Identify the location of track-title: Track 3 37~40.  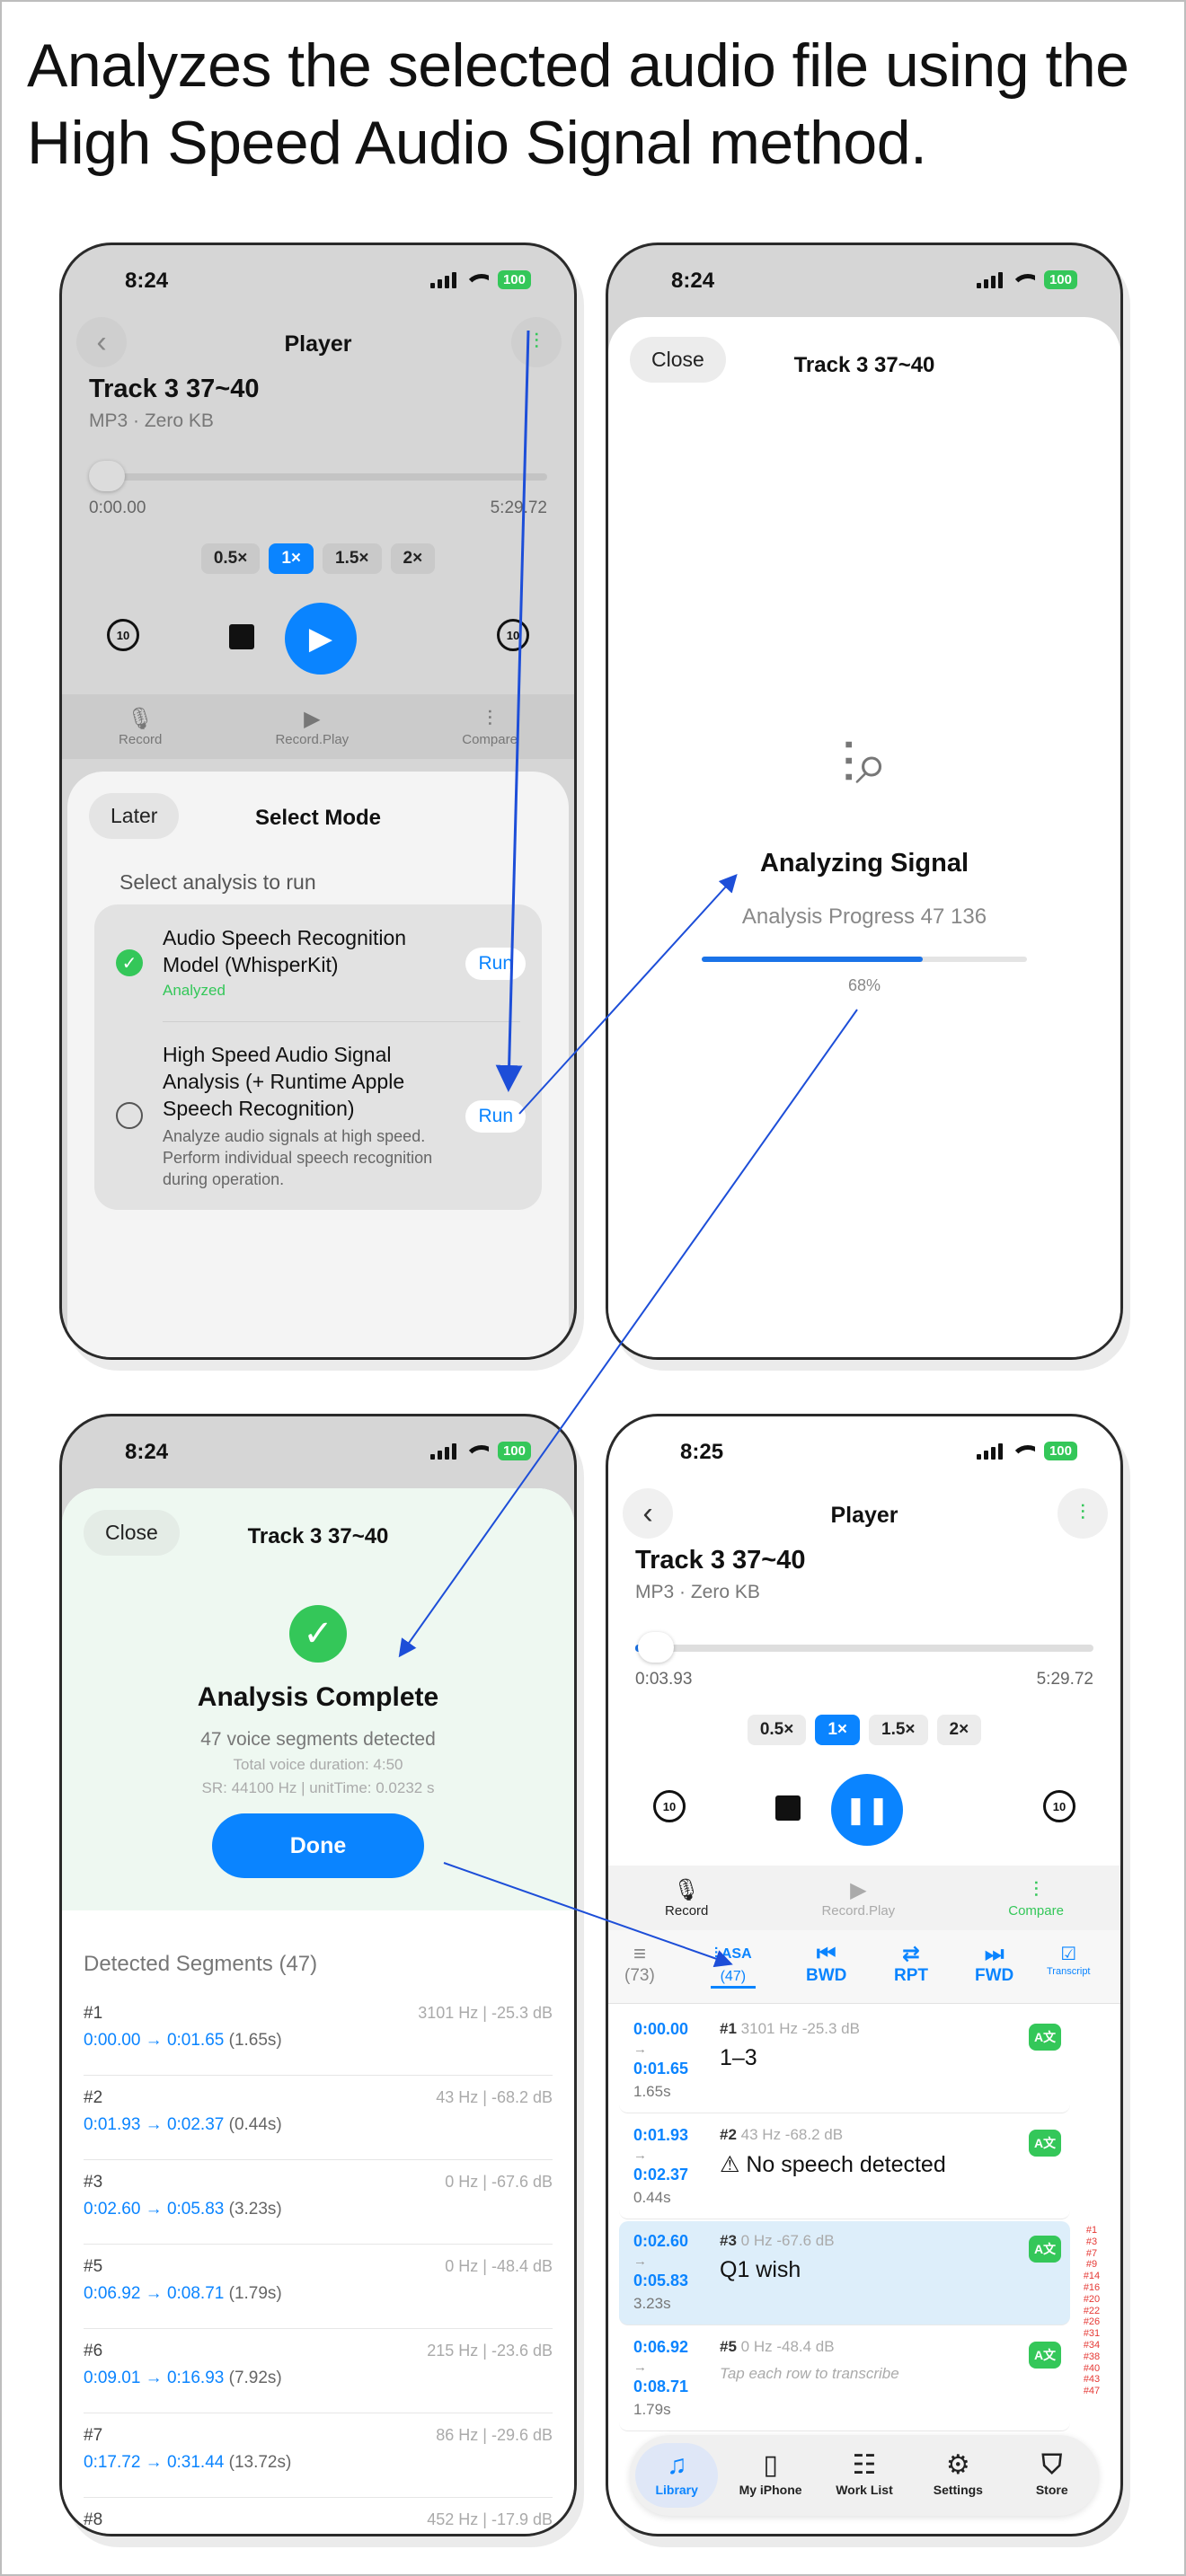
(174, 389).